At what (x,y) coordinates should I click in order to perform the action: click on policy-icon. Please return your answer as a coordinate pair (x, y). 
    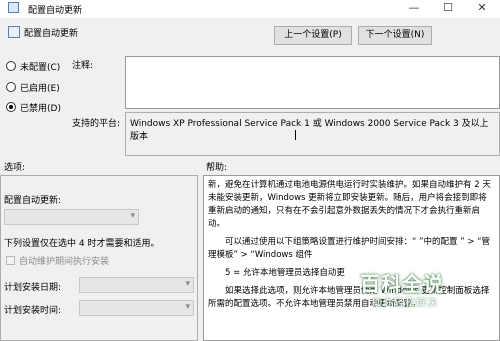
    Looking at the image, I should click on (13, 7).